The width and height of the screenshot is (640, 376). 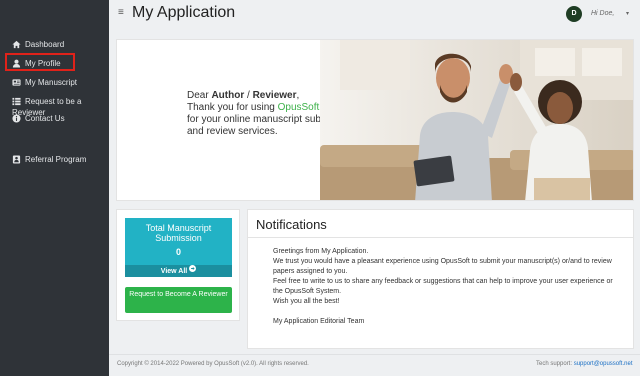 I want to click on notifications-title: Notifications, so click(x=291, y=224).